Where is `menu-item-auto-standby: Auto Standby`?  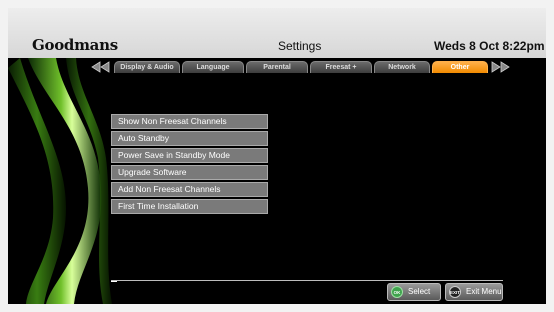 menu-item-auto-standby: Auto Standby is located at coordinates (189, 138).